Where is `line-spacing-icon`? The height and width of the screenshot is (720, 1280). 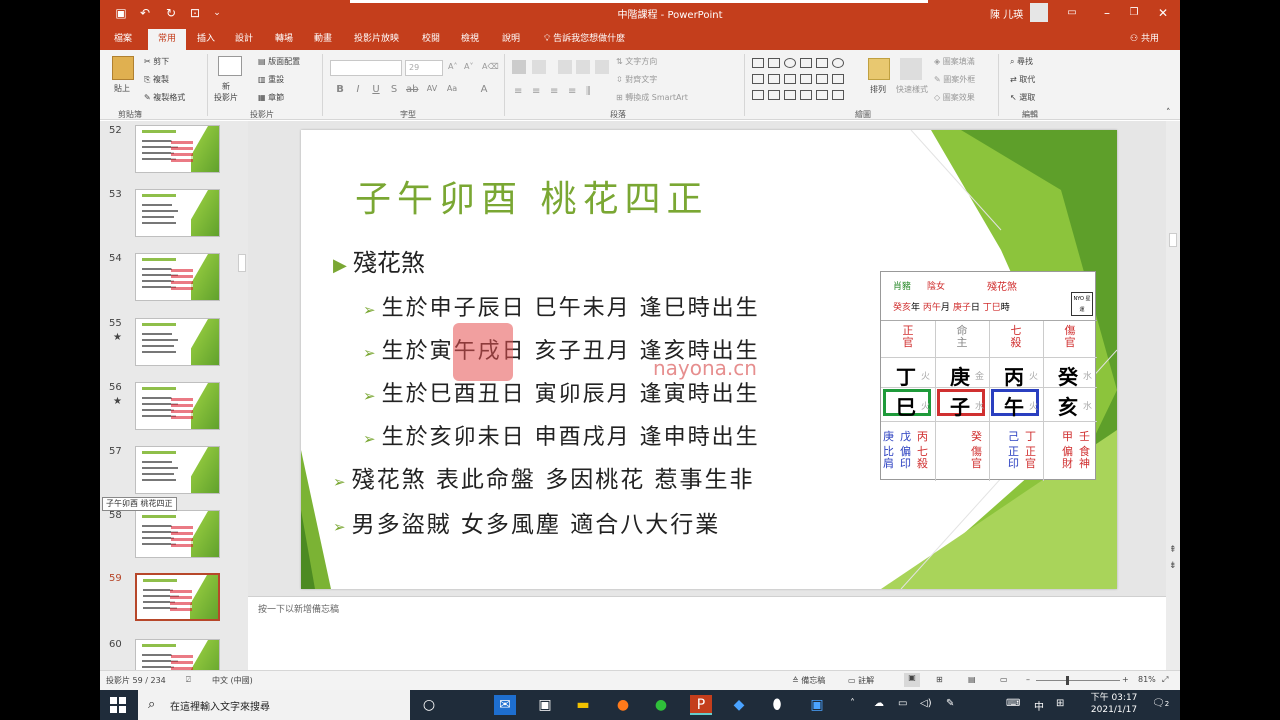
line-spacing-icon is located at coordinates (602, 67).